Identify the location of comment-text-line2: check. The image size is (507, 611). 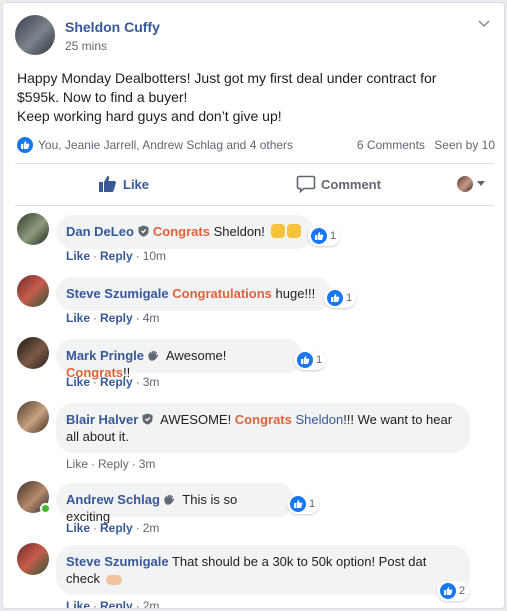
(85, 578).